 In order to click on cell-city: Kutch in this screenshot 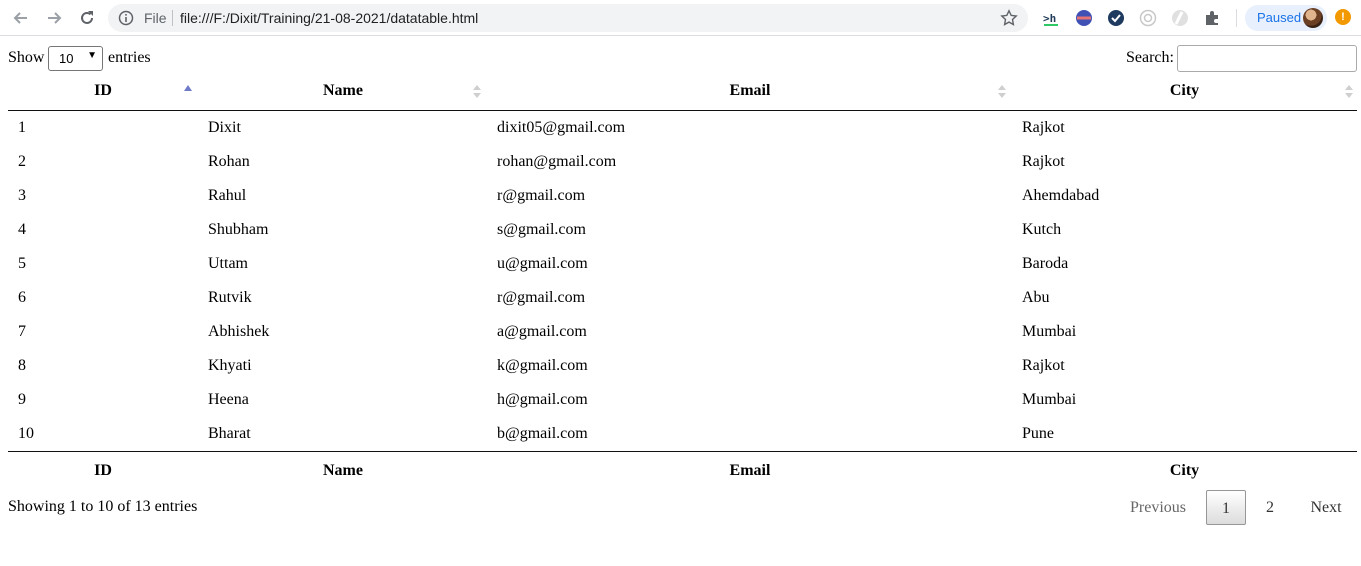, I will do `click(1042, 229)`.